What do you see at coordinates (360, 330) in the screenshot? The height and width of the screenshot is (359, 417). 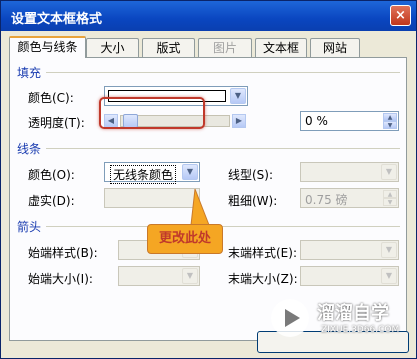 I see `watermark-url: ZIXUE.3D66.COM` at bounding box center [360, 330].